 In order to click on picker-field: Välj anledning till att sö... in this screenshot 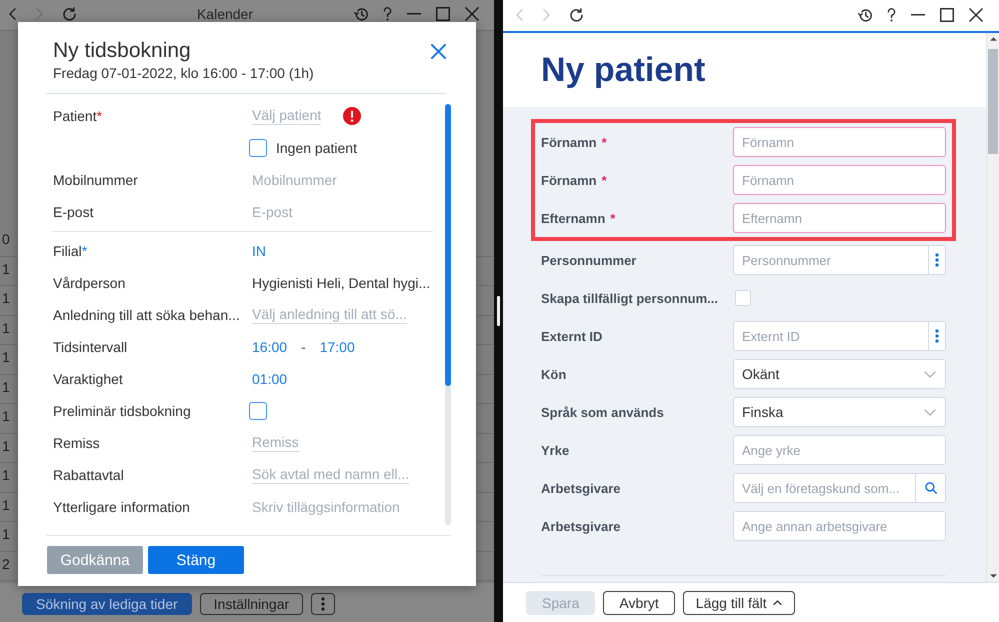, I will do `click(329, 315)`.